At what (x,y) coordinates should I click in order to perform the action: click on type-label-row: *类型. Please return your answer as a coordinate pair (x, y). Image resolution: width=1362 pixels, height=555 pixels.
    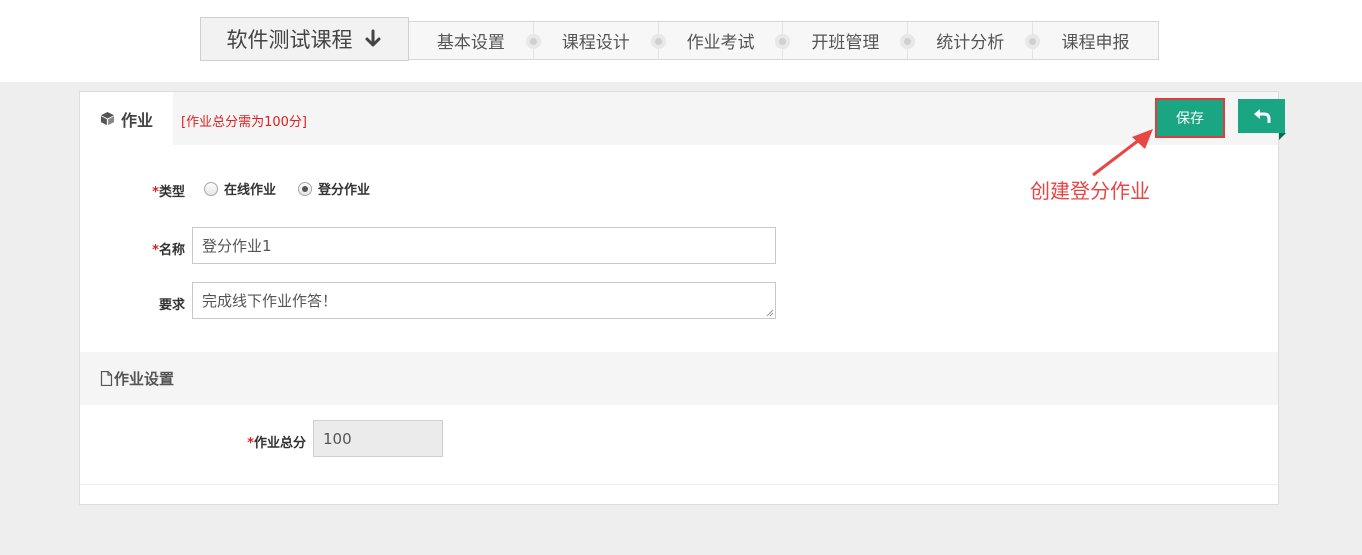
    Looking at the image, I should click on (162, 190).